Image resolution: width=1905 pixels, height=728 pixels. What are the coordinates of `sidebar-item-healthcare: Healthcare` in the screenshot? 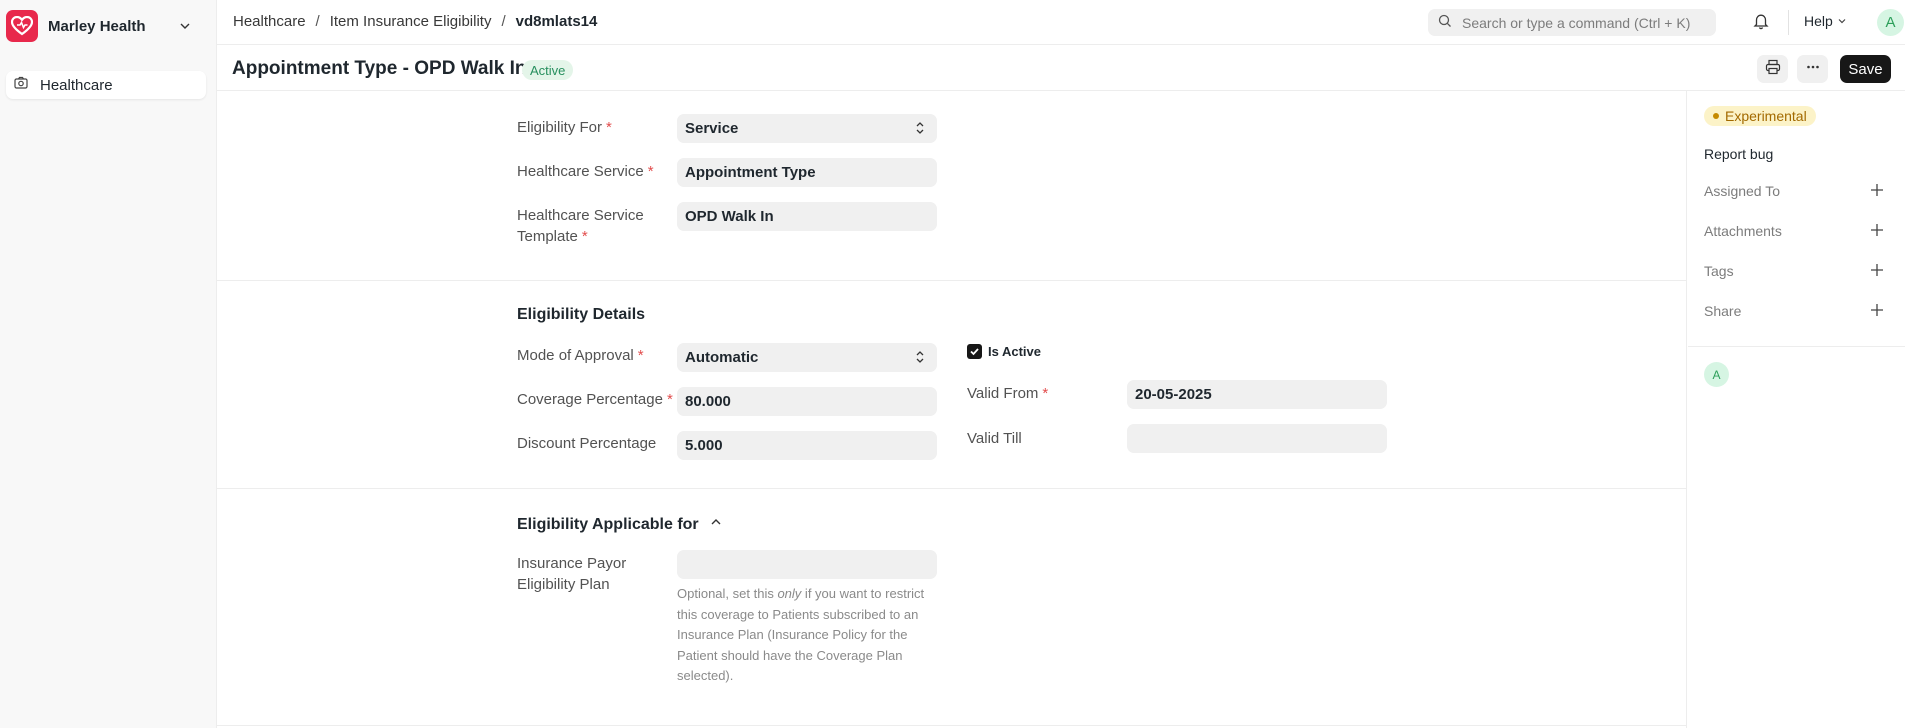 It's located at (106, 85).